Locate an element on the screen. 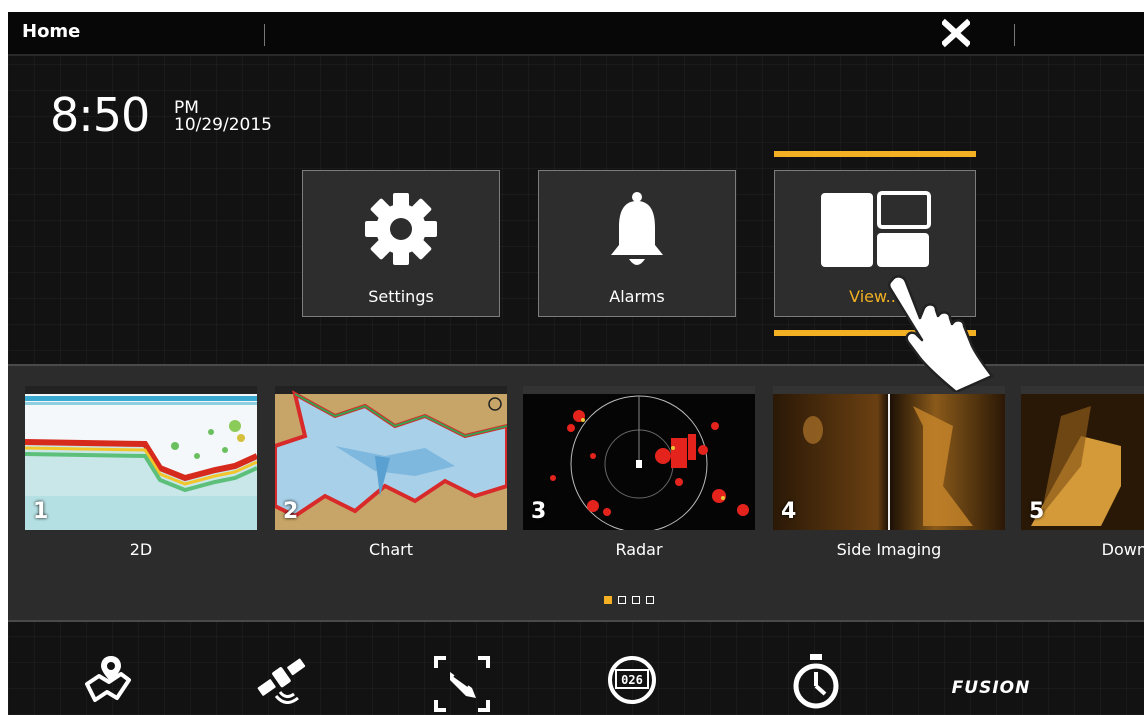 The width and height of the screenshot is (1144, 715). clock-time: 8:50 is located at coordinates (100, 115).